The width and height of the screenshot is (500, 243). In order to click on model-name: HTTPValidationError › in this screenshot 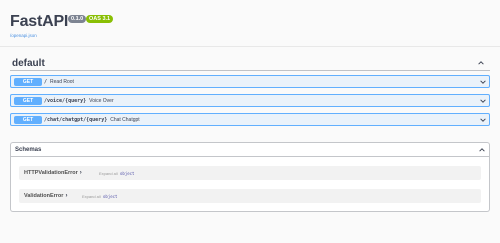, I will do `click(53, 173)`.